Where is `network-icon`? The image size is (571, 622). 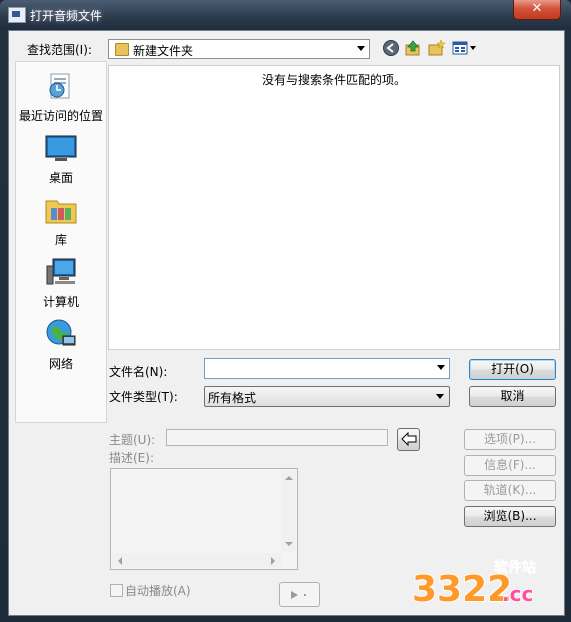
network-icon is located at coordinates (61, 332).